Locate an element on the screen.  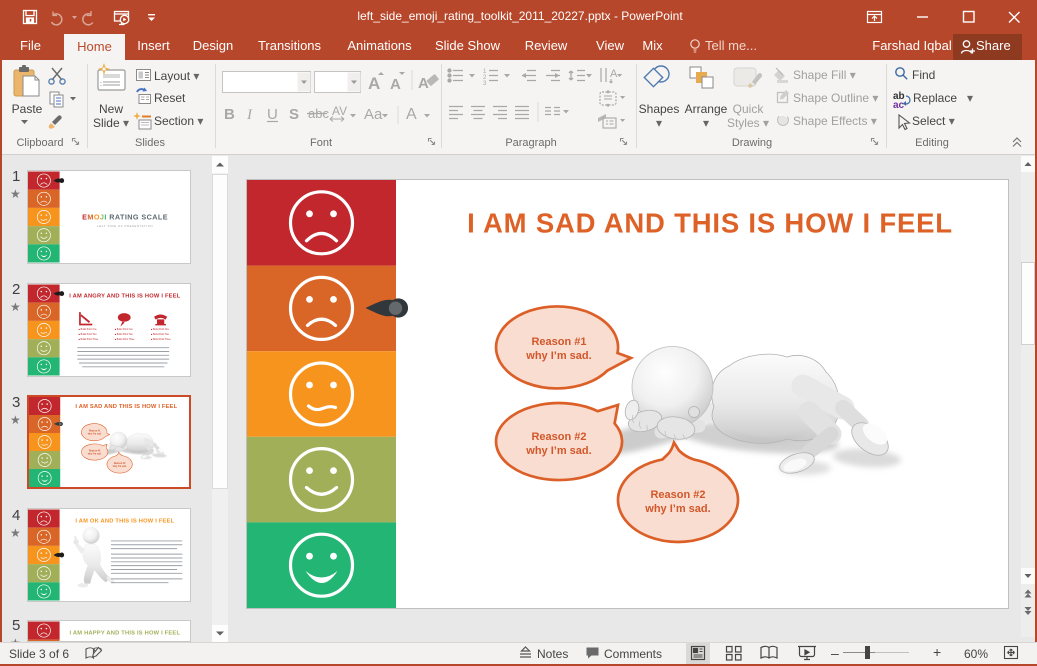
svg-text: B is located at coordinates (229, 114).